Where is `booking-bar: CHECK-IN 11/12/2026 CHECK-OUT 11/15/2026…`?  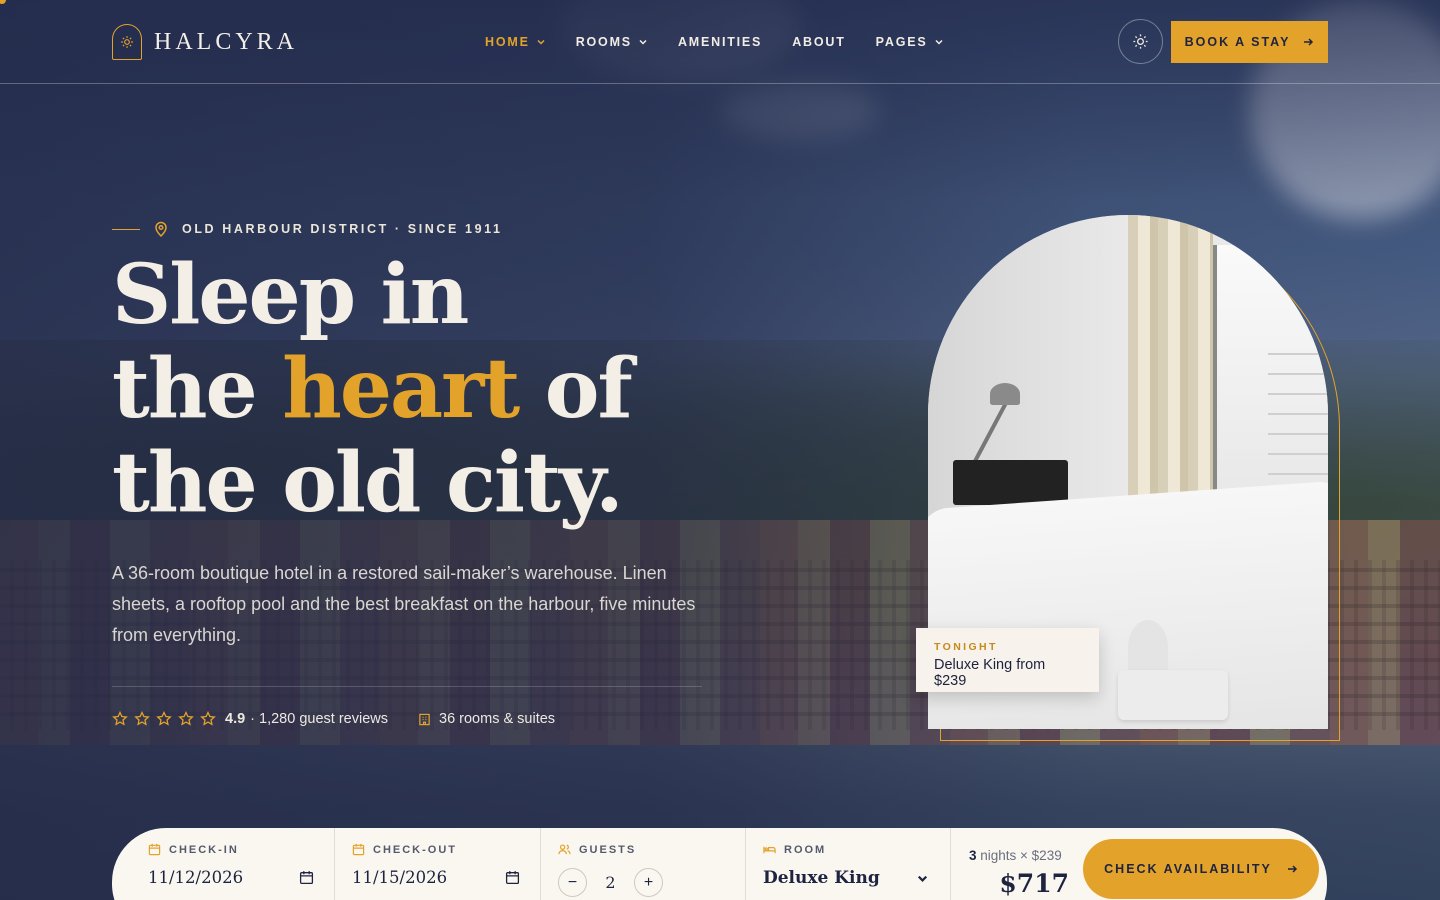 booking-bar: CHECK-IN 11/12/2026 CHECK-OUT 11/15/2026… is located at coordinates (719, 864).